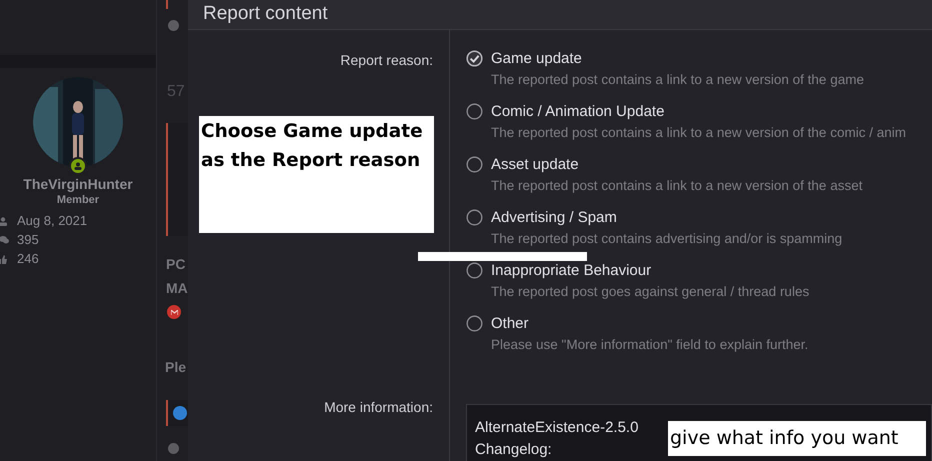 The height and width of the screenshot is (461, 932). What do you see at coordinates (474, 58) in the screenshot?
I see `radio-checked-icon` at bounding box center [474, 58].